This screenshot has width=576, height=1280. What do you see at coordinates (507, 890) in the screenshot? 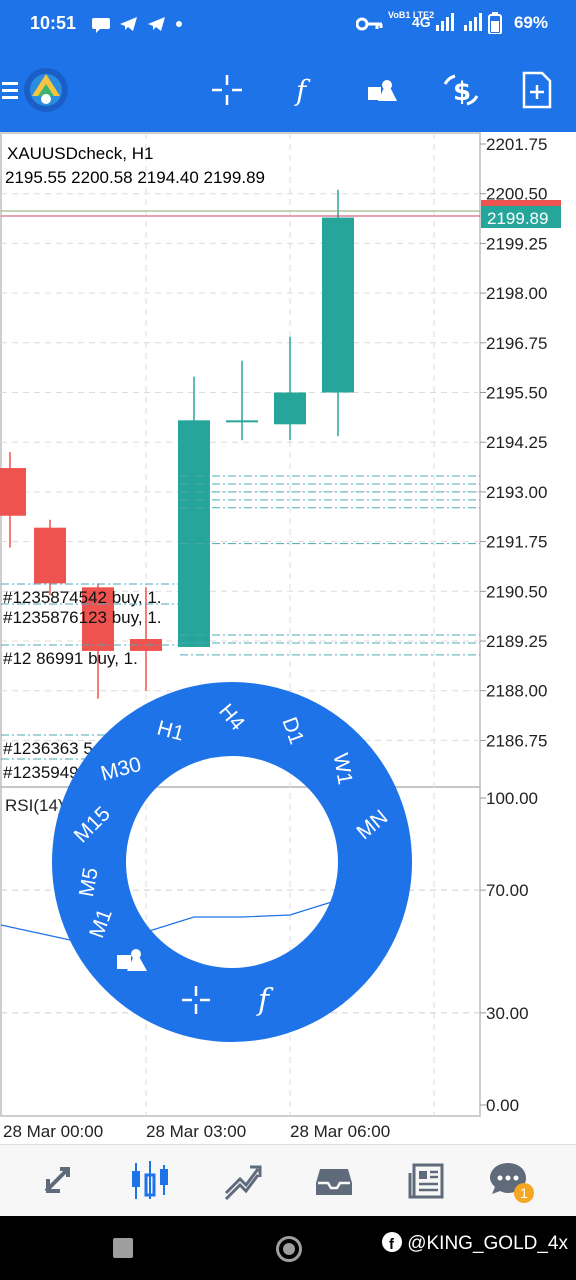
I see `rsi-tick-label: 70.00` at bounding box center [507, 890].